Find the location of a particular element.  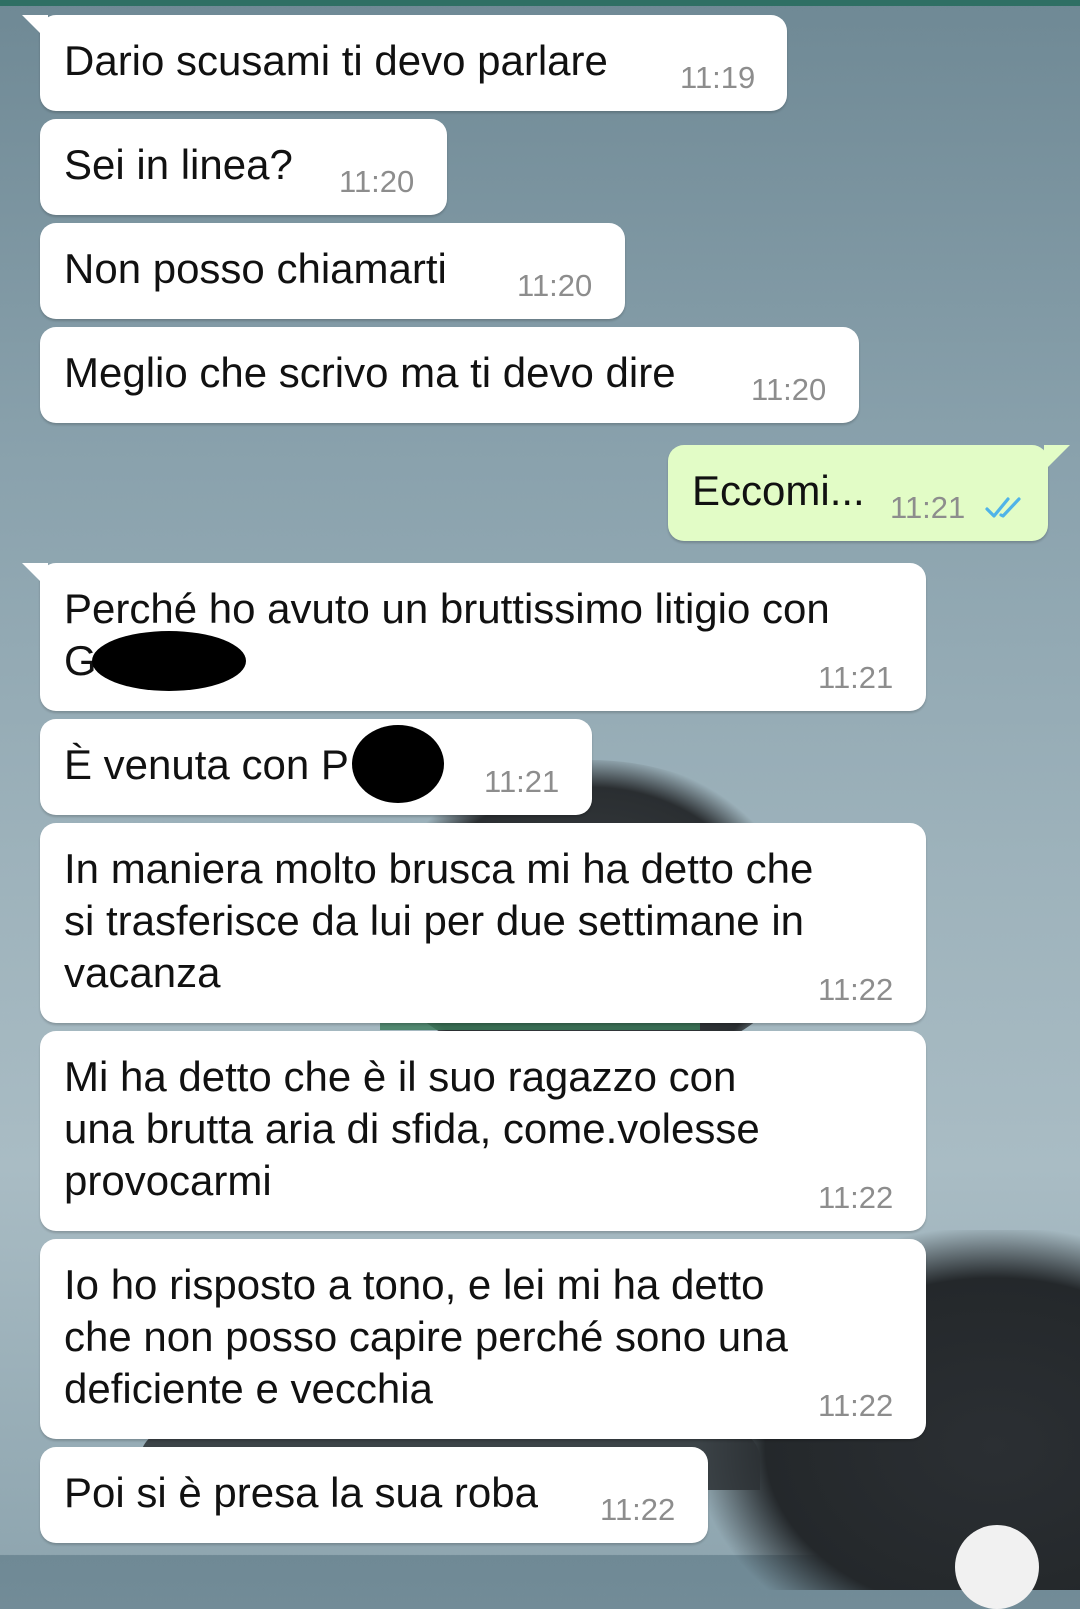

message-bubble-incoming: Poi si è presa la sua roba 11:22 is located at coordinates (374, 1495).